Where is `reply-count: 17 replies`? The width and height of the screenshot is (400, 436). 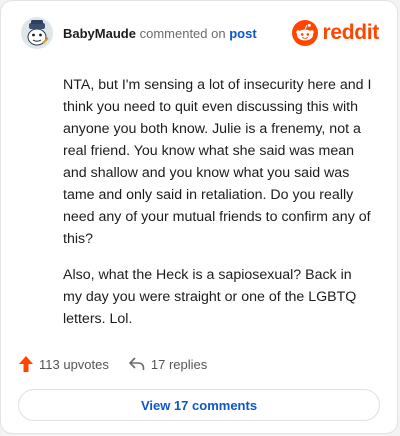 reply-count: 17 replies is located at coordinates (179, 364).